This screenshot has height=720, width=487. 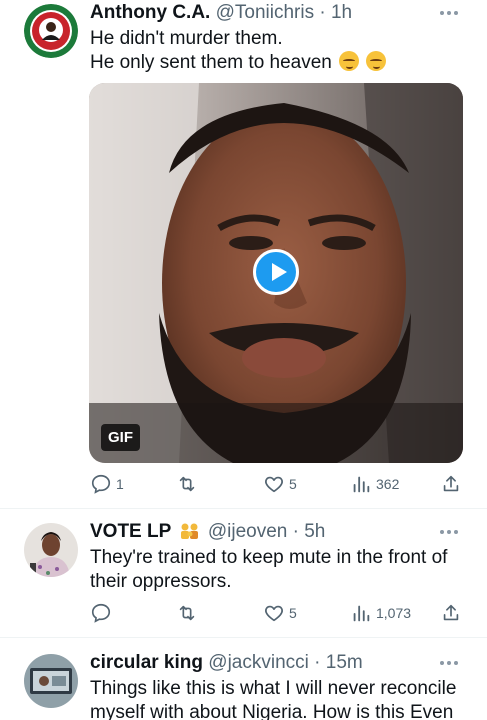 I want to click on reply-button, so click(x=103, y=613).